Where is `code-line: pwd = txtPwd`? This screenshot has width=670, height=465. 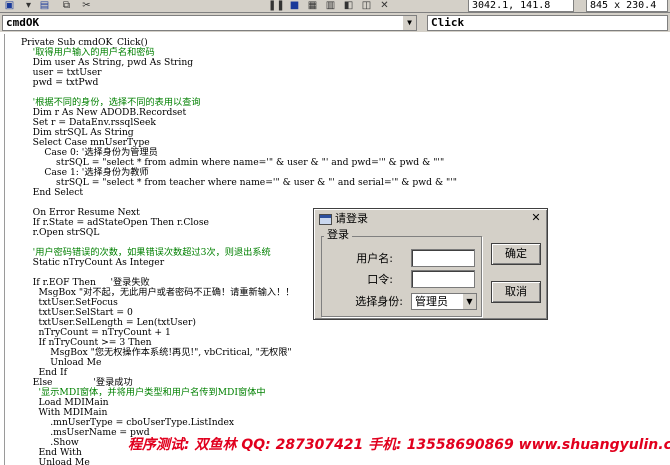 code-line: pwd = txtPwd is located at coordinates (60, 82).